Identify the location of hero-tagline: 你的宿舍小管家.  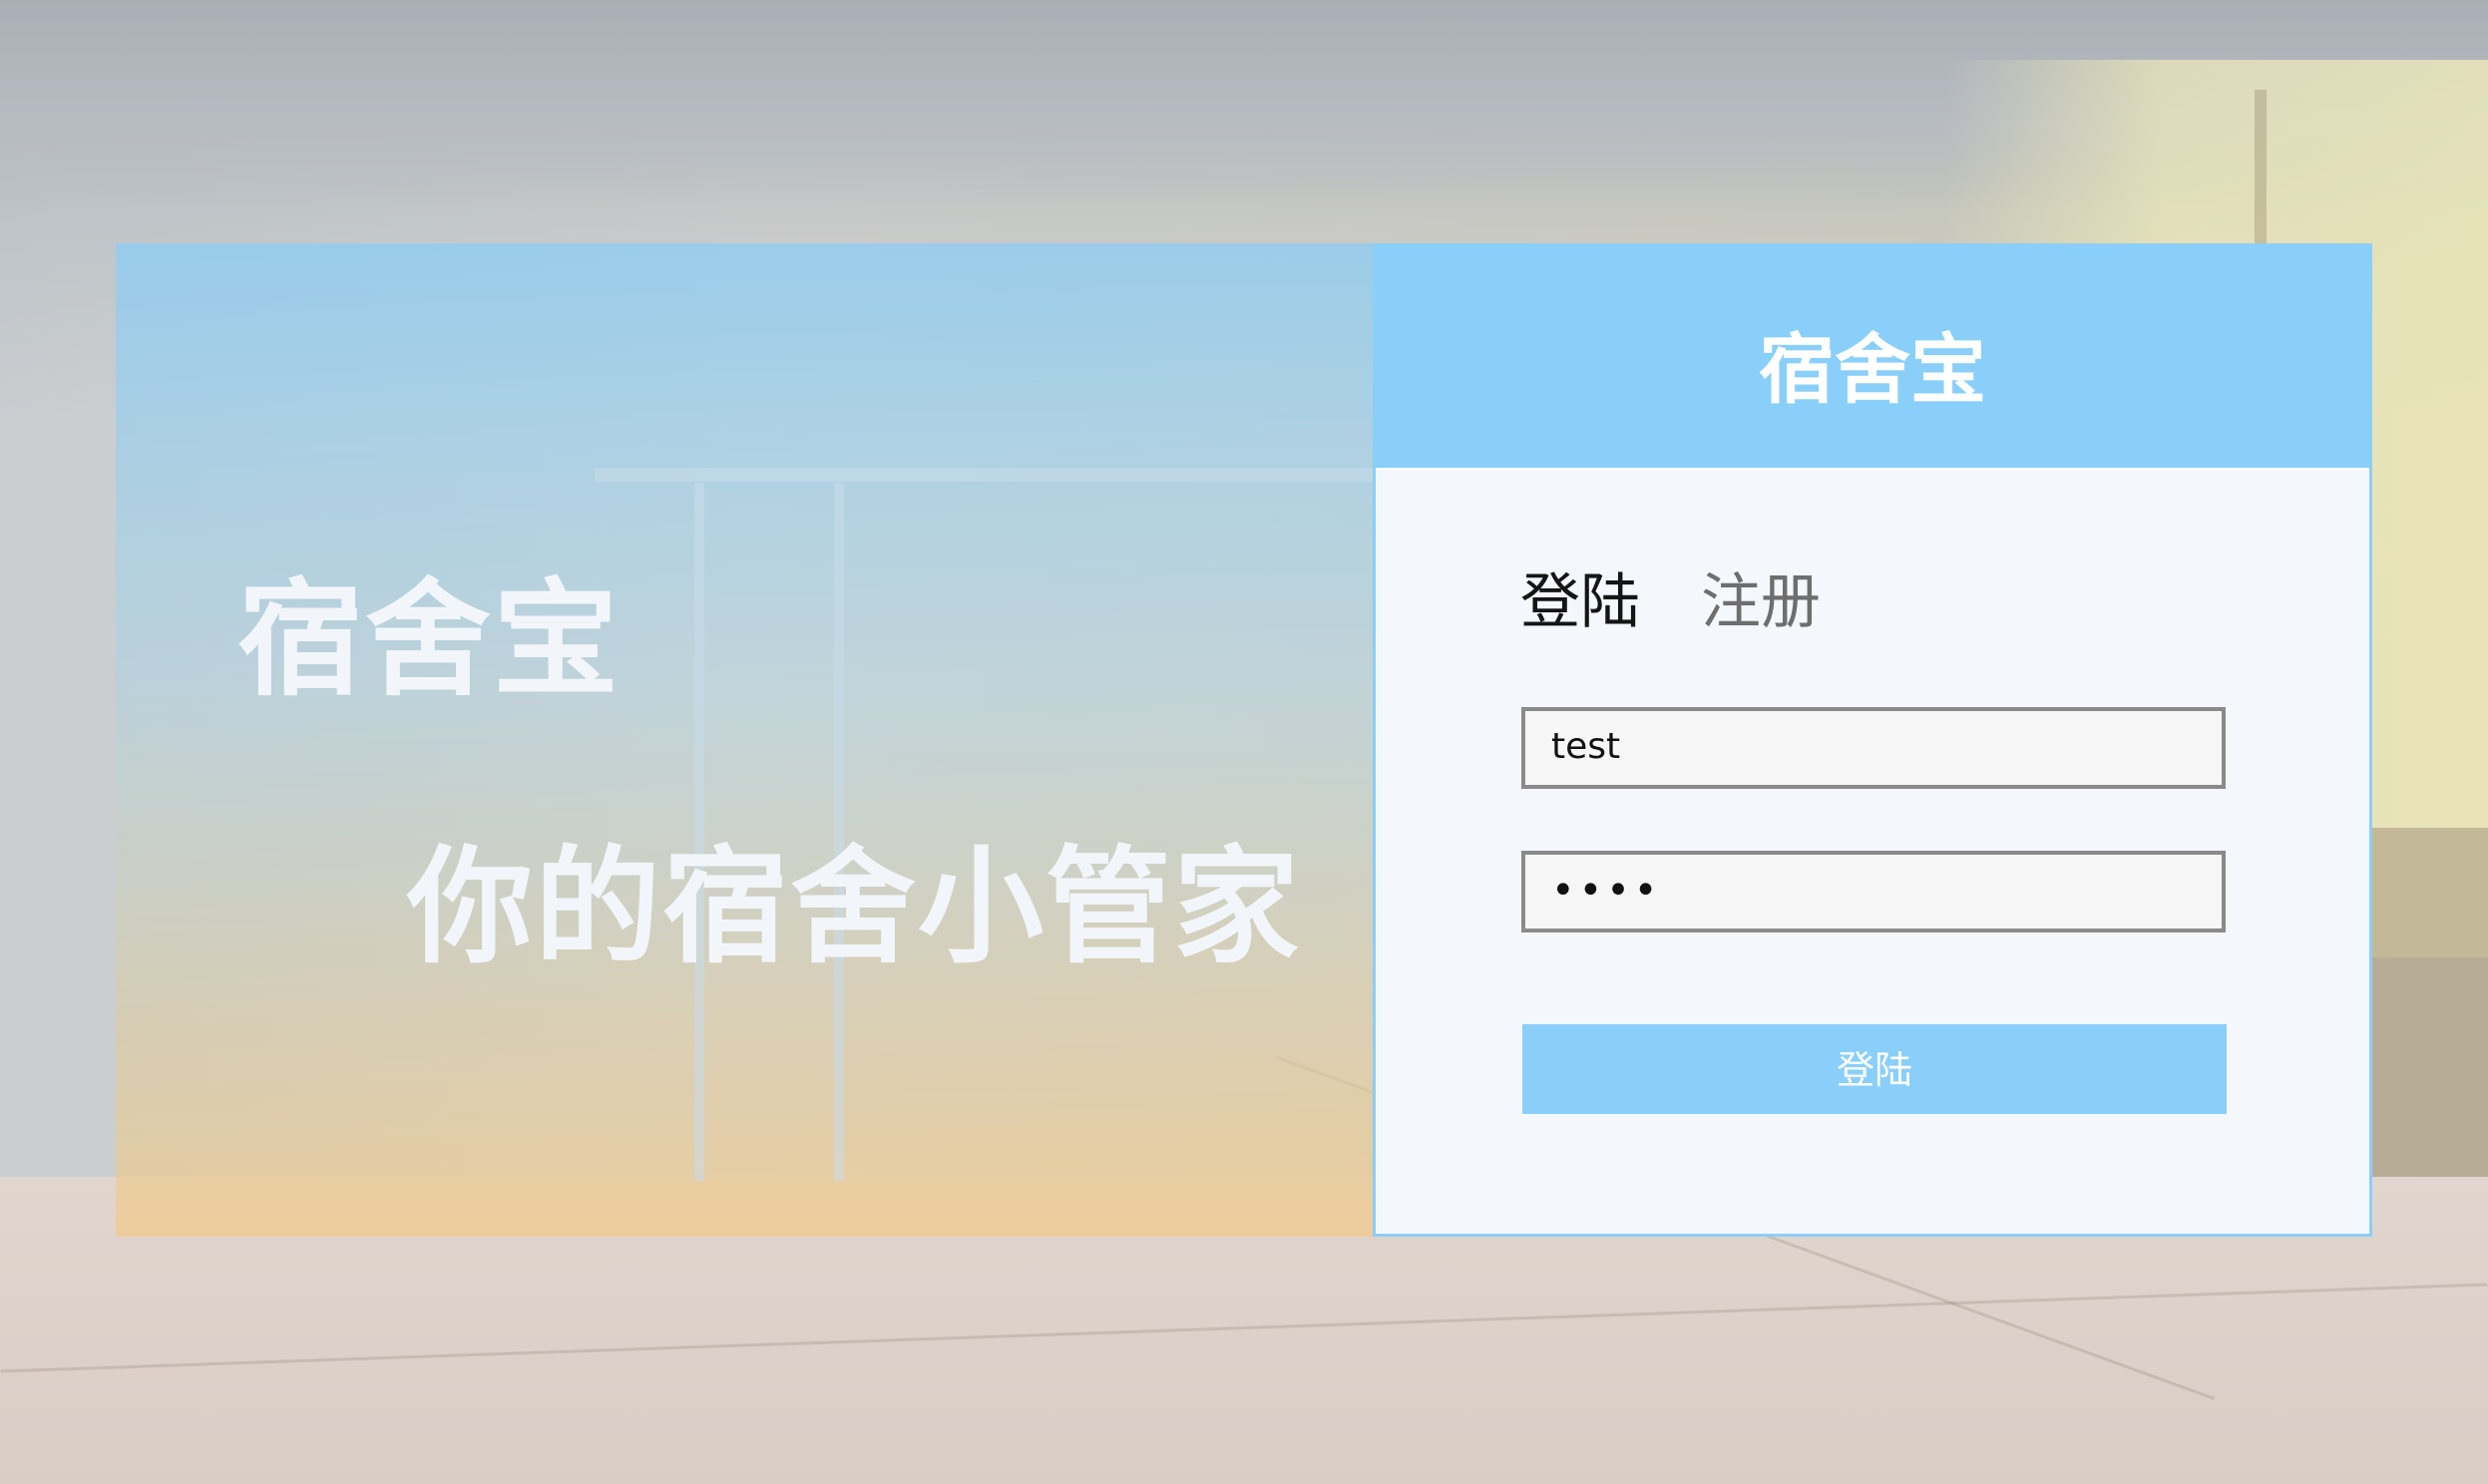
(854, 907).